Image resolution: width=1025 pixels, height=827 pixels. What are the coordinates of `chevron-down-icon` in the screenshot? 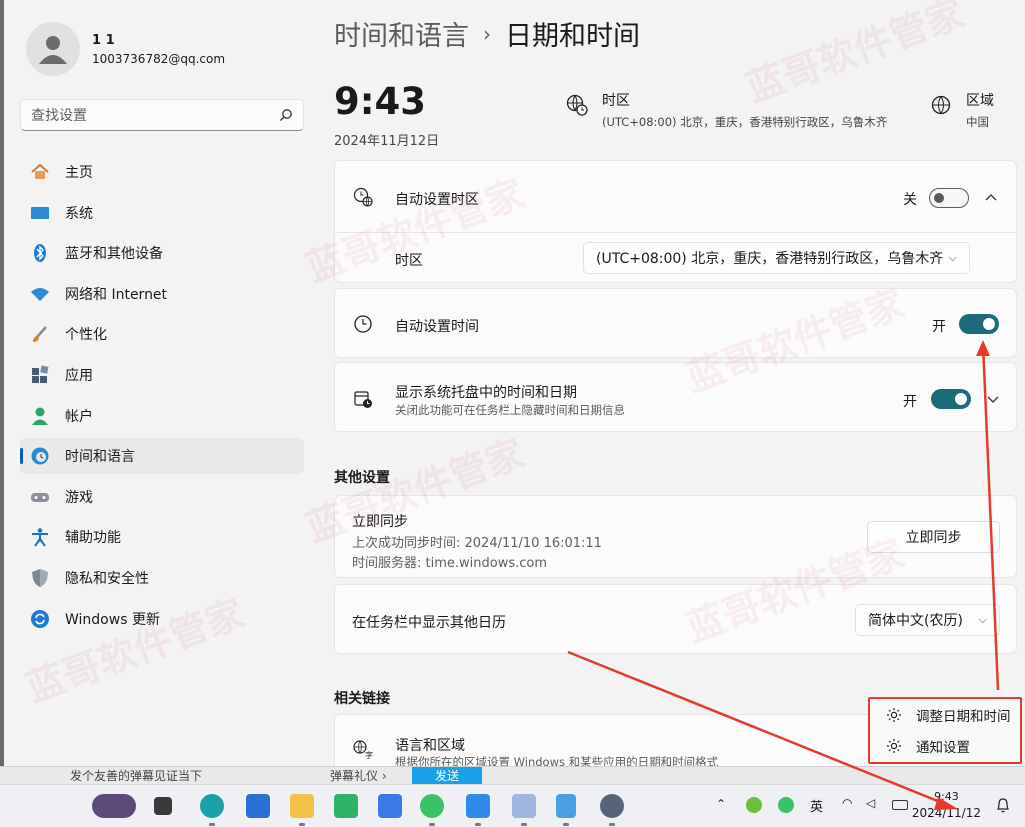 It's located at (993, 399).